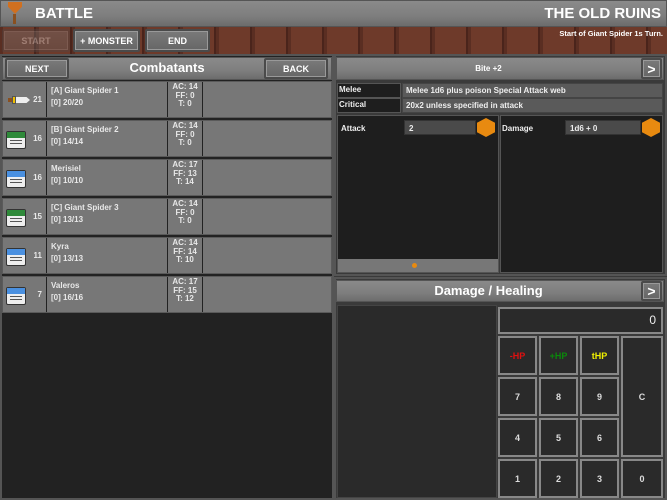 Image resolution: width=667 pixels, height=500 pixels. What do you see at coordinates (599, 437) in the screenshot?
I see `key-6-button: 6` at bounding box center [599, 437].